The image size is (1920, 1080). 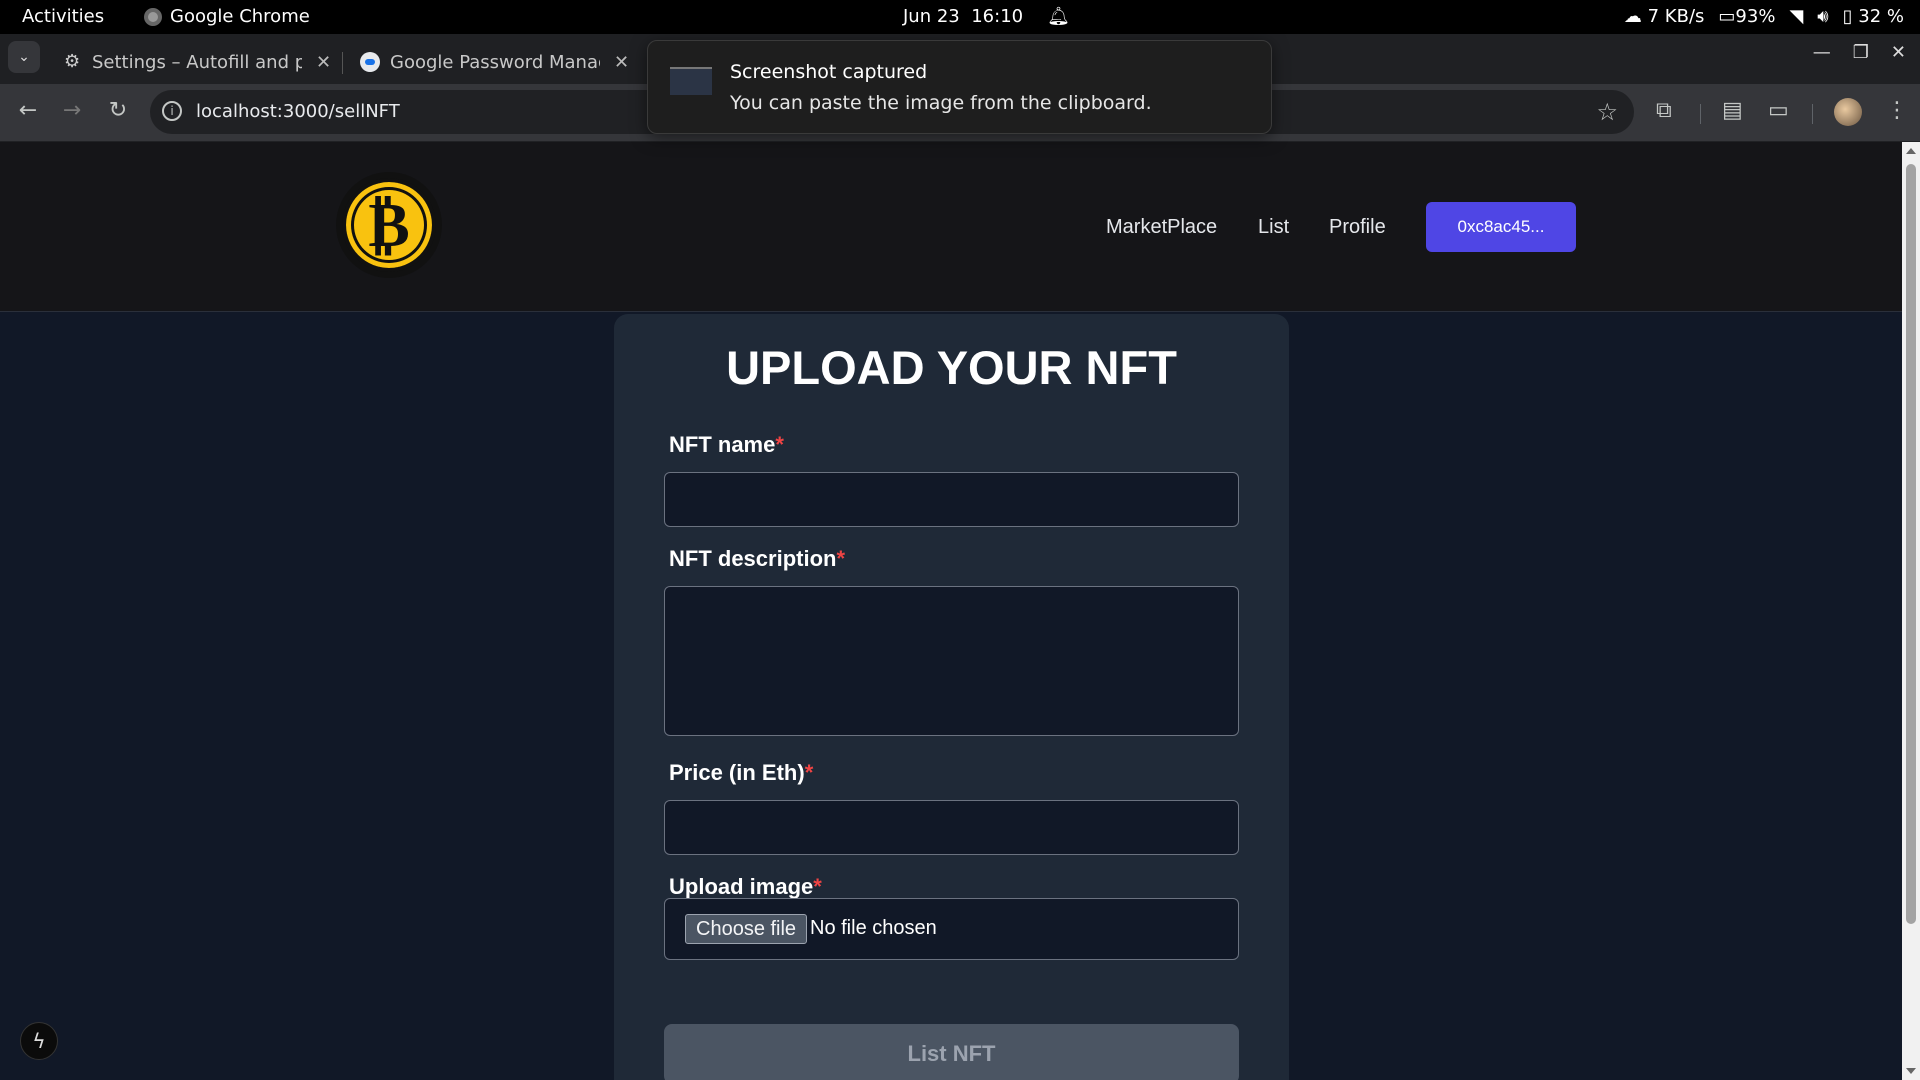 I want to click on scroll-up-arrow-icon, so click(x=1911, y=151).